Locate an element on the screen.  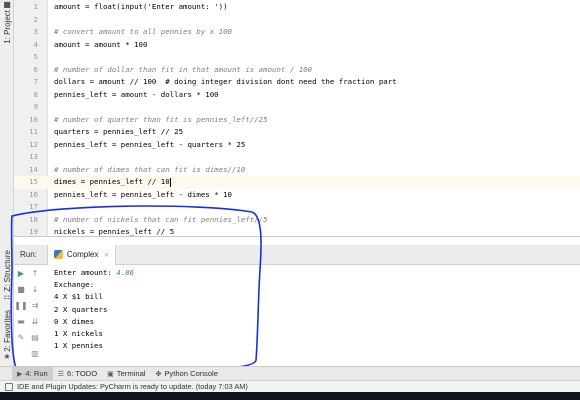
print-icon: ▤ is located at coordinates (35, 337).